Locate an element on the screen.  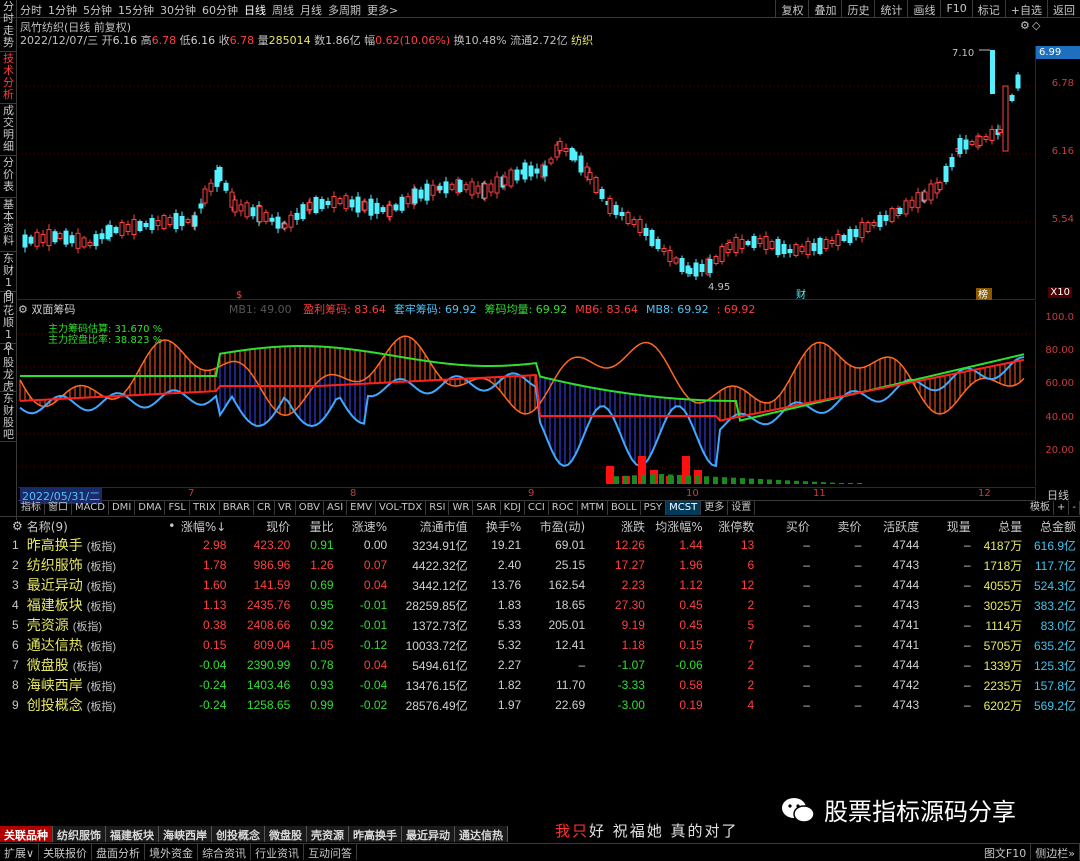
left-nav-tab-5: 东财10 is located at coordinates (8, 276).